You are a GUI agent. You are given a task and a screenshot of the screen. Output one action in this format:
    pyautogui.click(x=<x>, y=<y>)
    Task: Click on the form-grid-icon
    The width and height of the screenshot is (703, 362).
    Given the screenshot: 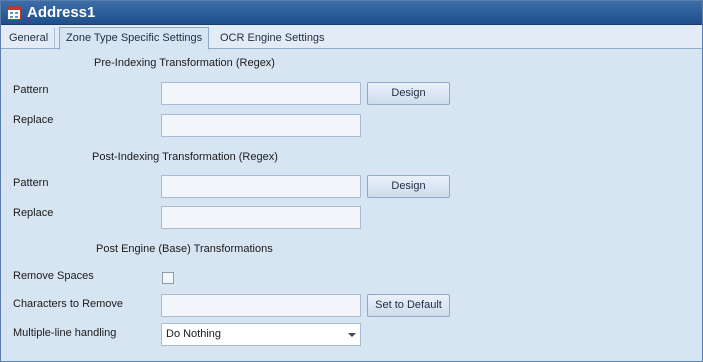 What is the action you would take?
    pyautogui.click(x=14, y=13)
    